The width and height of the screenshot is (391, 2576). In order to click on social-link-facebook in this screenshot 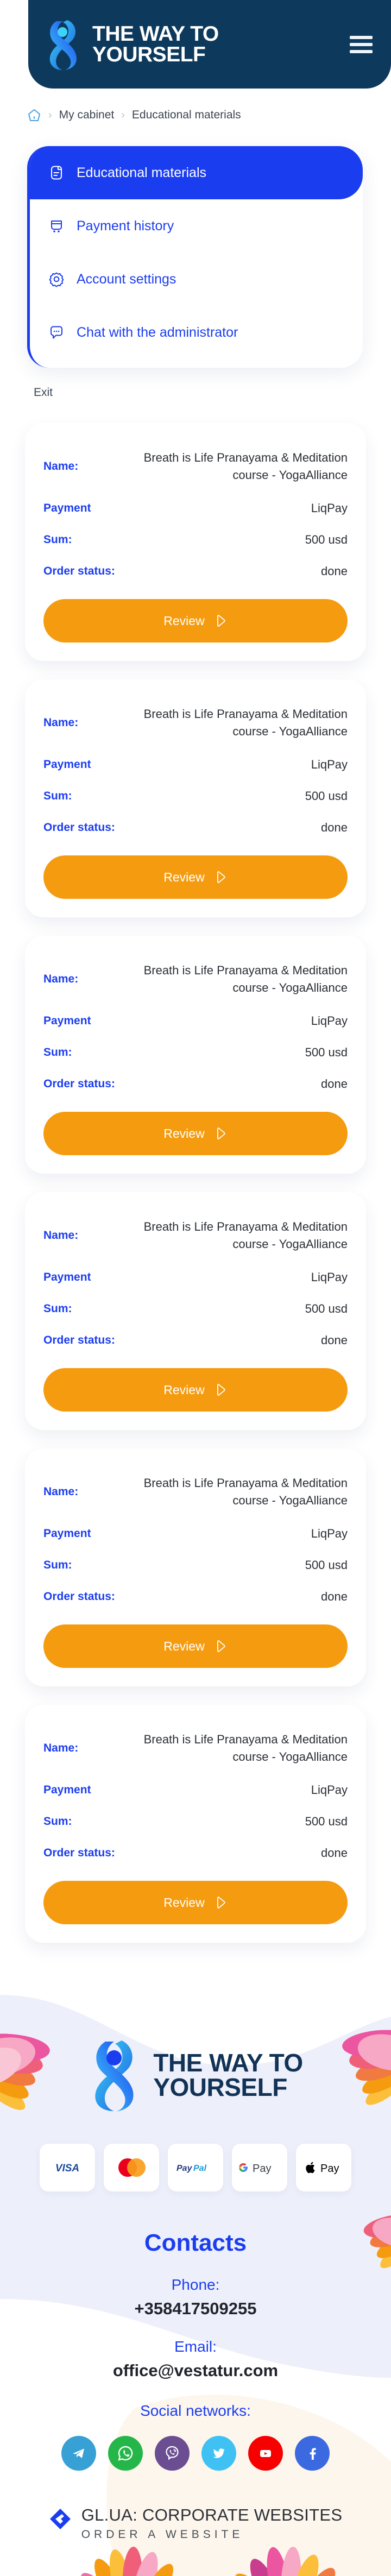, I will do `click(312, 2454)`.